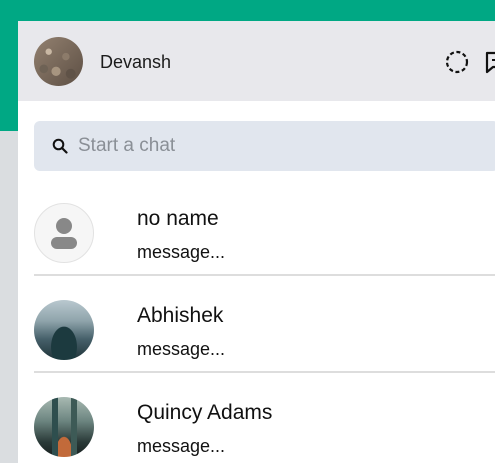 The width and height of the screenshot is (495, 463). I want to click on avatar-placeholder-icon, so click(64, 233).